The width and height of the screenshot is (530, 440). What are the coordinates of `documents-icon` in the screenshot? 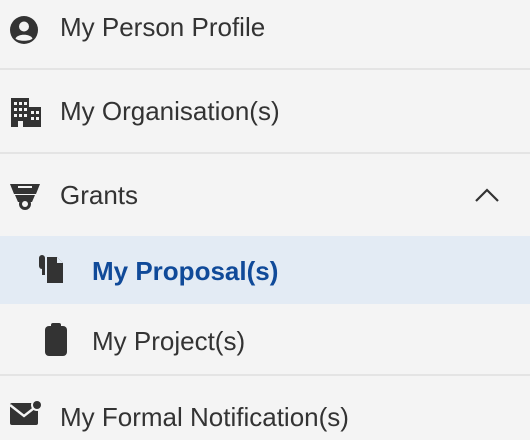 It's located at (53, 269).